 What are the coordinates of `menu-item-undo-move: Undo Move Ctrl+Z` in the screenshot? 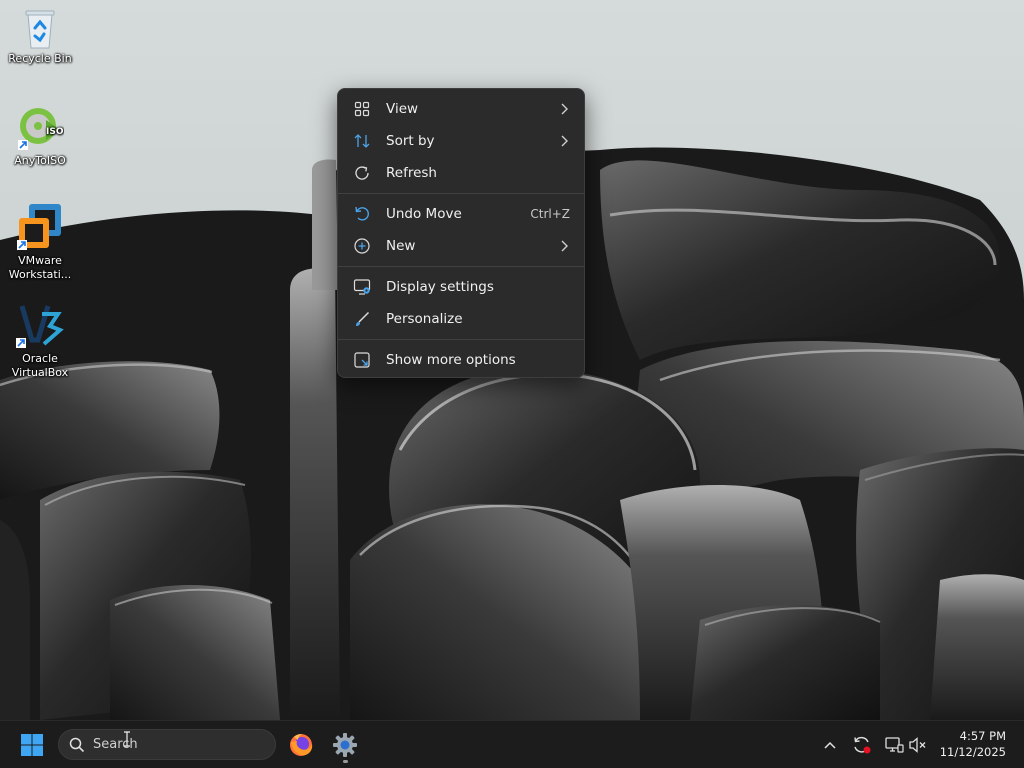 It's located at (461, 214).